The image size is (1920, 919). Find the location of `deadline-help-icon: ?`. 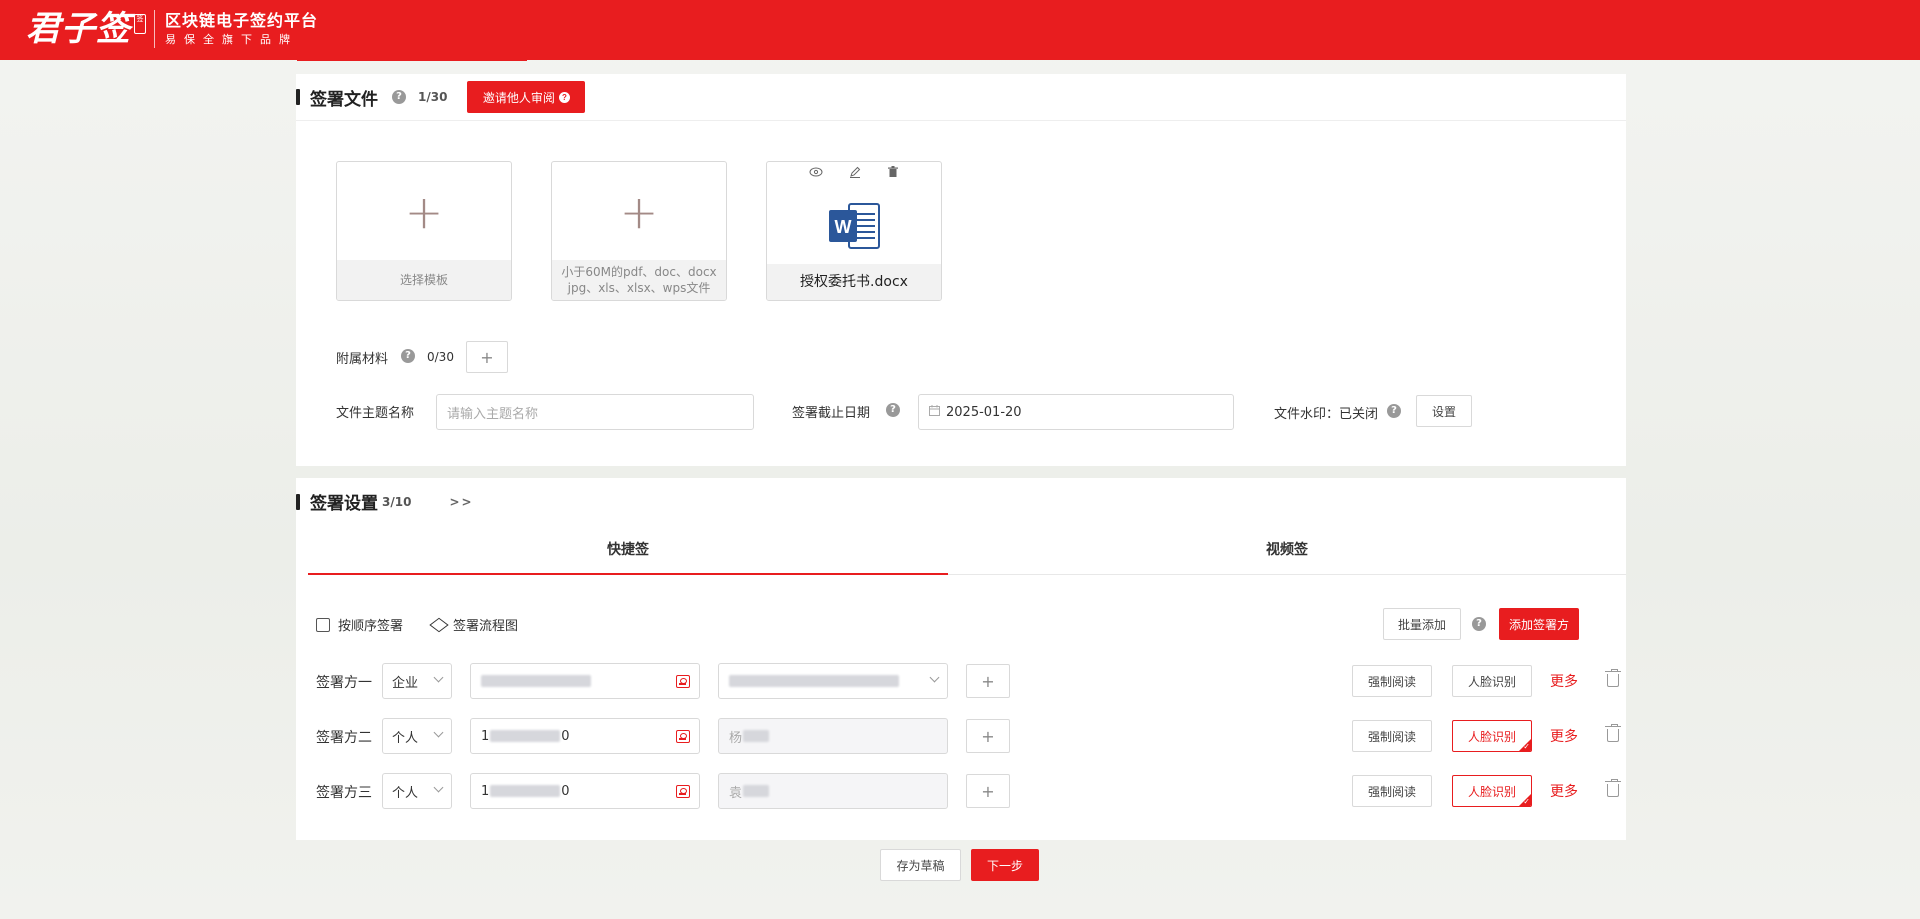

deadline-help-icon: ? is located at coordinates (893, 410).